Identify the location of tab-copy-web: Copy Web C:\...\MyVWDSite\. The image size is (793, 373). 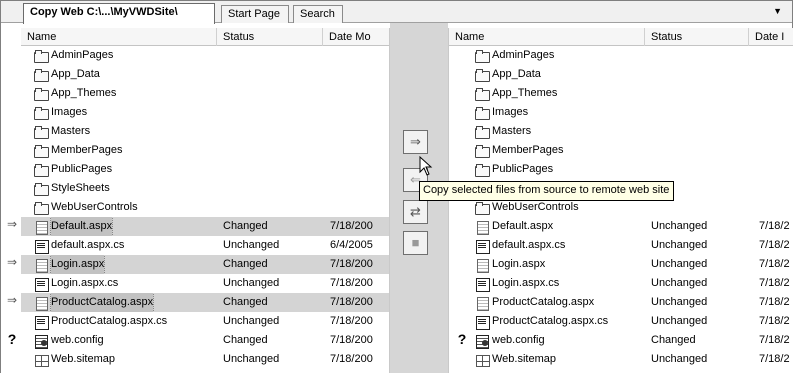
(119, 13).